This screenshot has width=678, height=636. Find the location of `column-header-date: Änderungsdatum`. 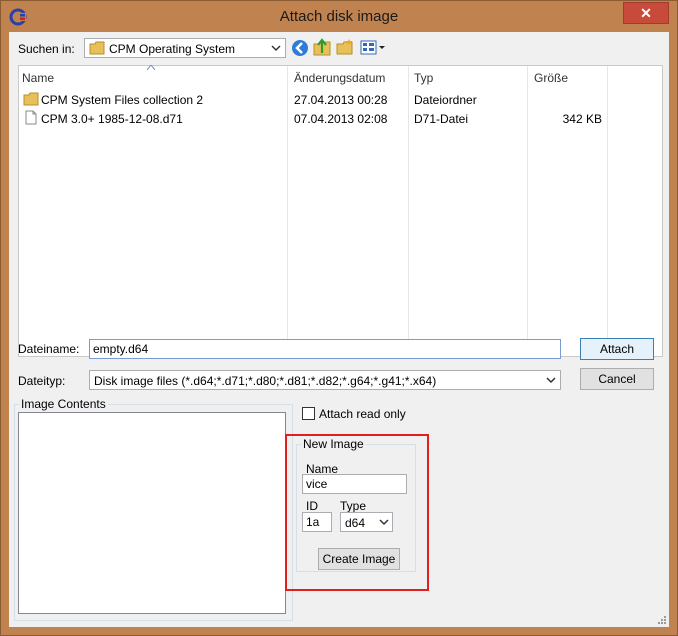

column-header-date: Änderungsdatum is located at coordinates (339, 78).